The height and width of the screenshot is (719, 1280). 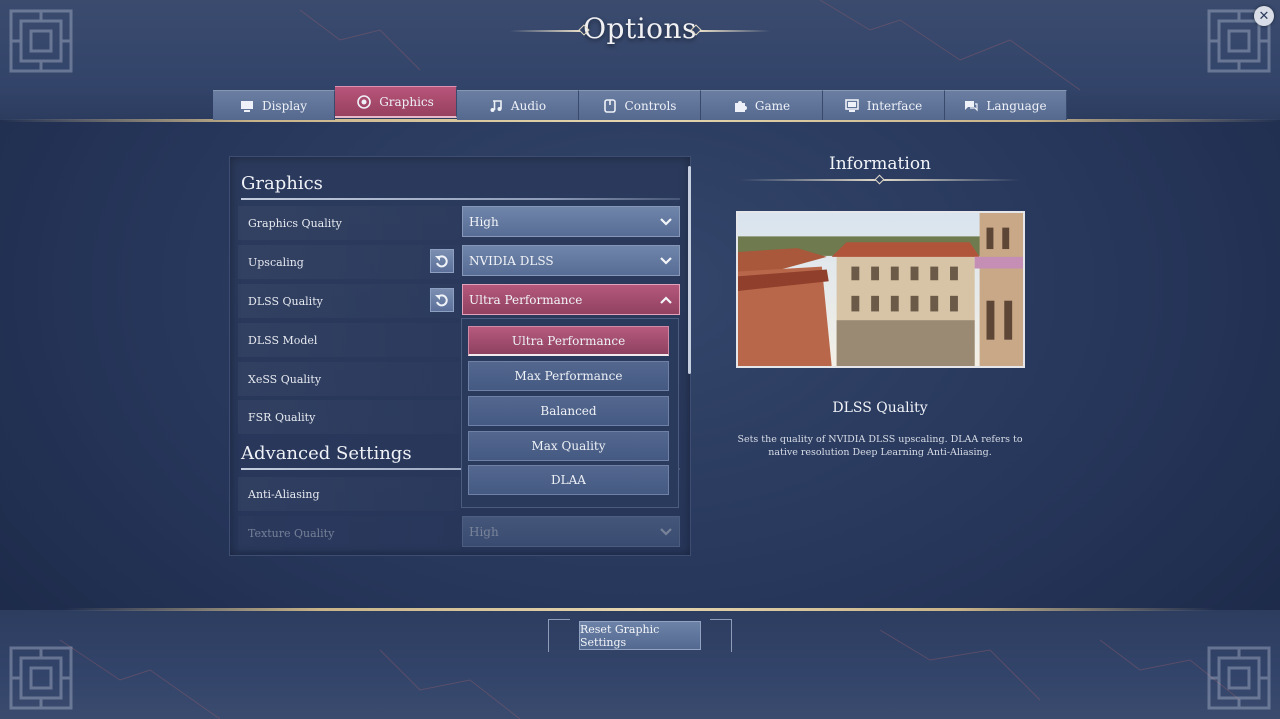 I want to click on setting-row-graphics-quality: Graphics Quality High, so click(x=459, y=223).